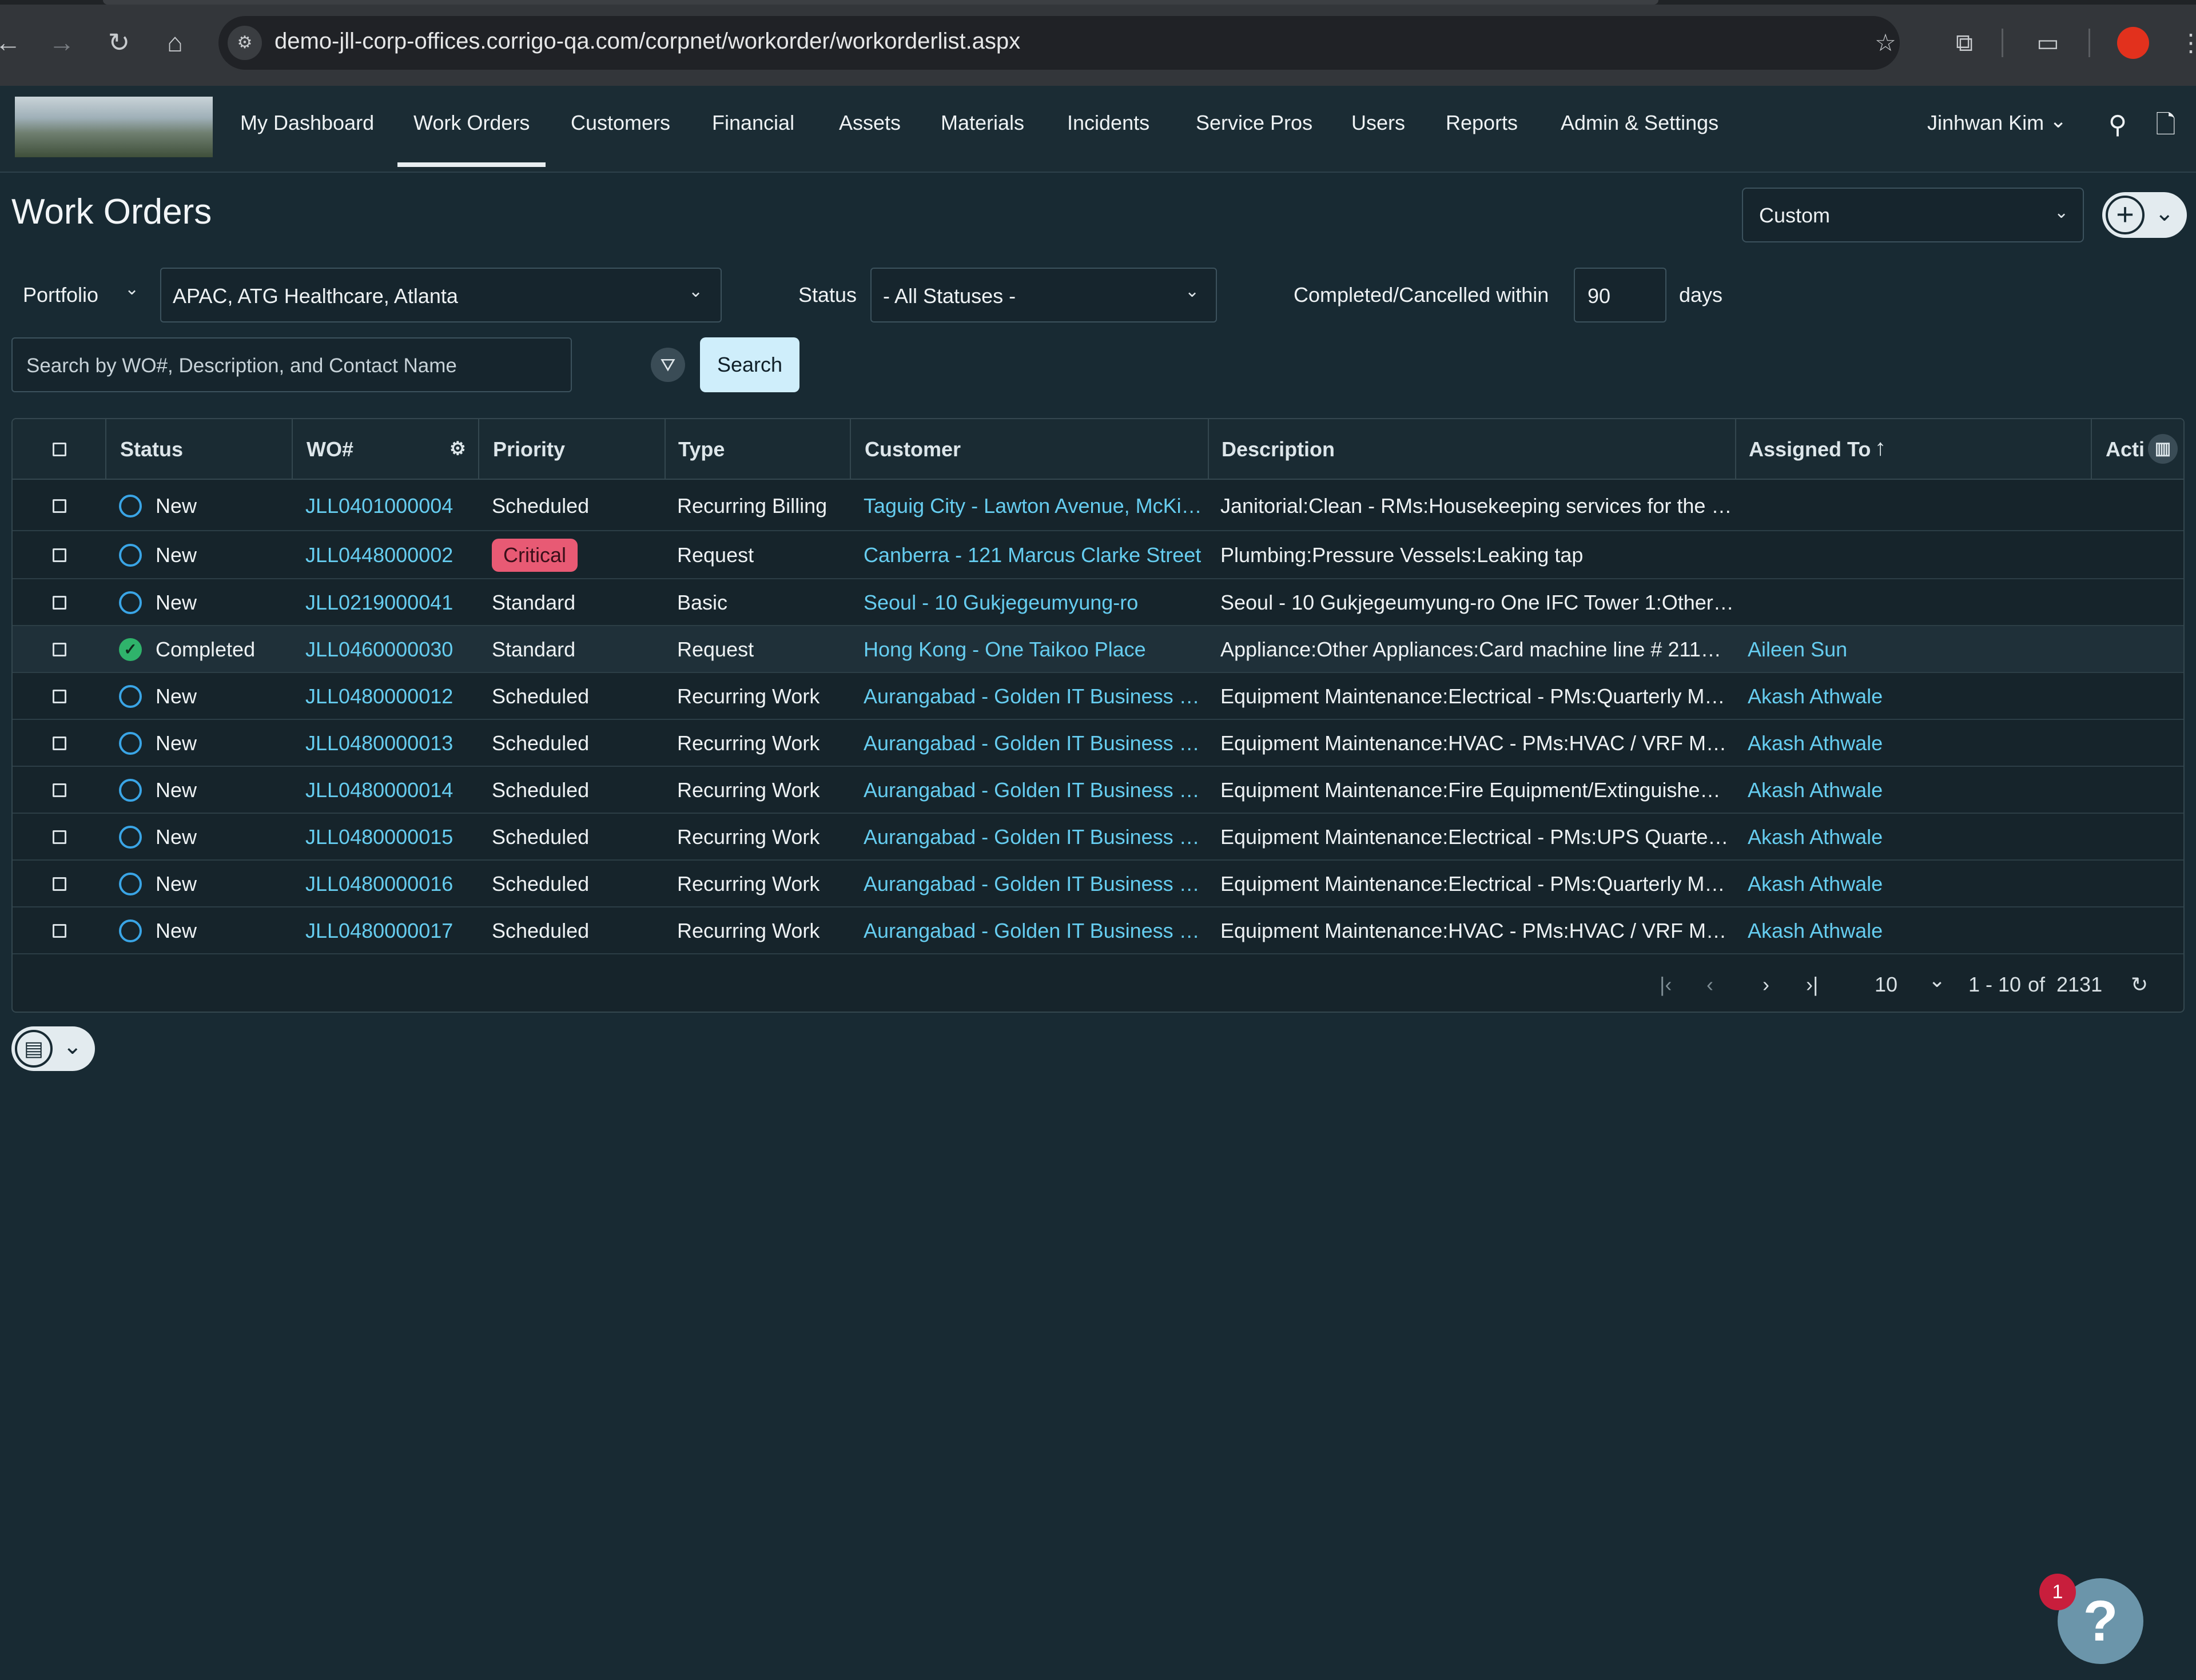  Describe the element at coordinates (1482, 123) in the screenshot. I see `nav-reports: Reports` at that location.